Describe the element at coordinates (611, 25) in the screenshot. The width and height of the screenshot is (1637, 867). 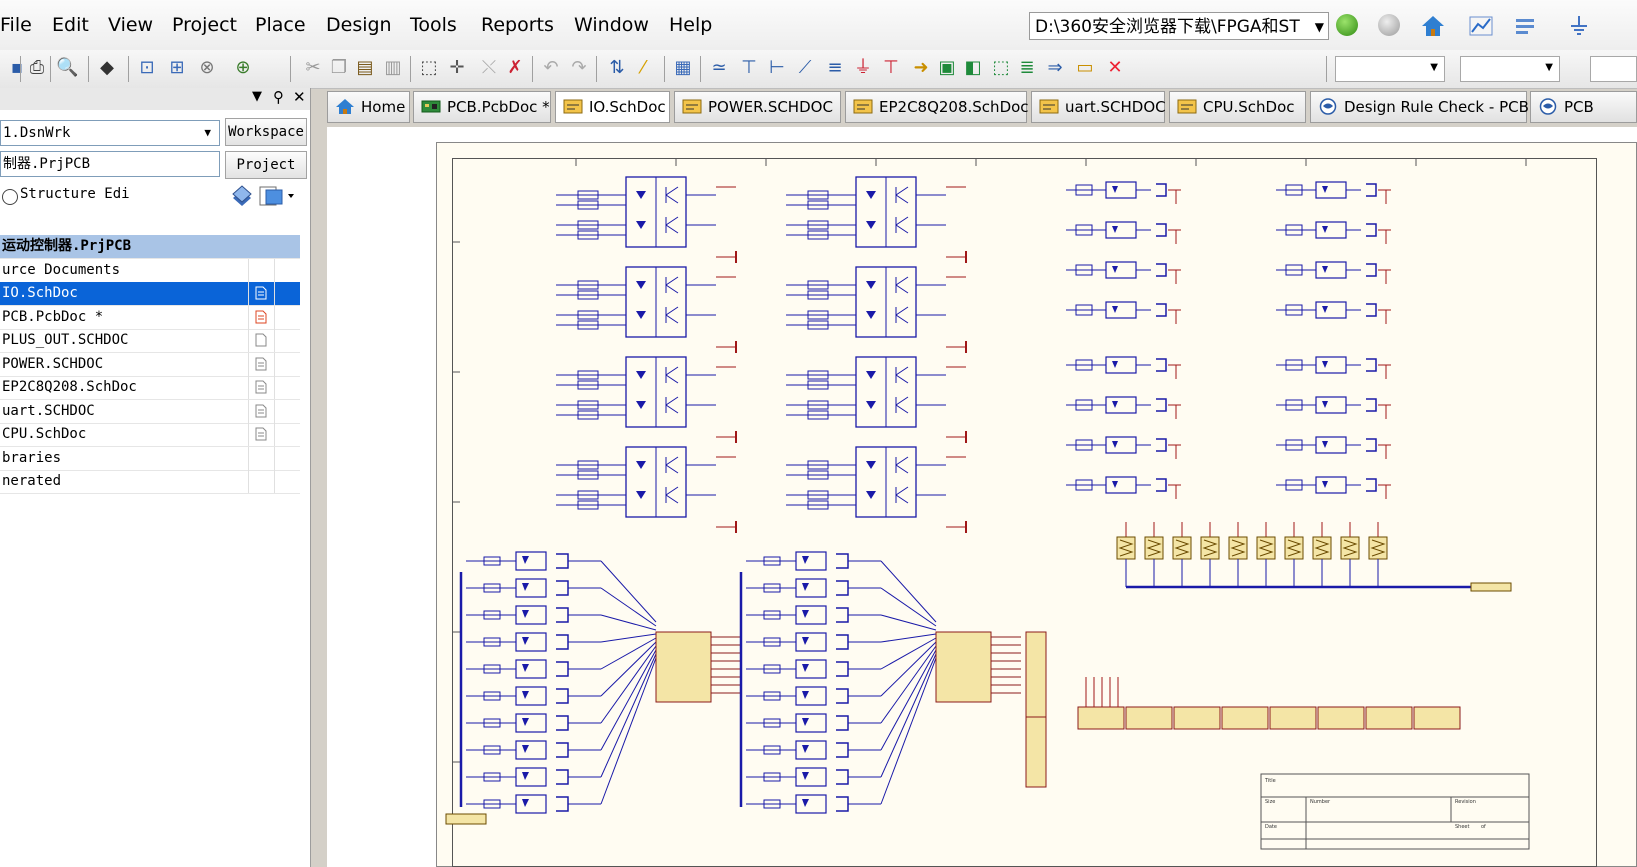
I see `menu-window: Window` at that location.